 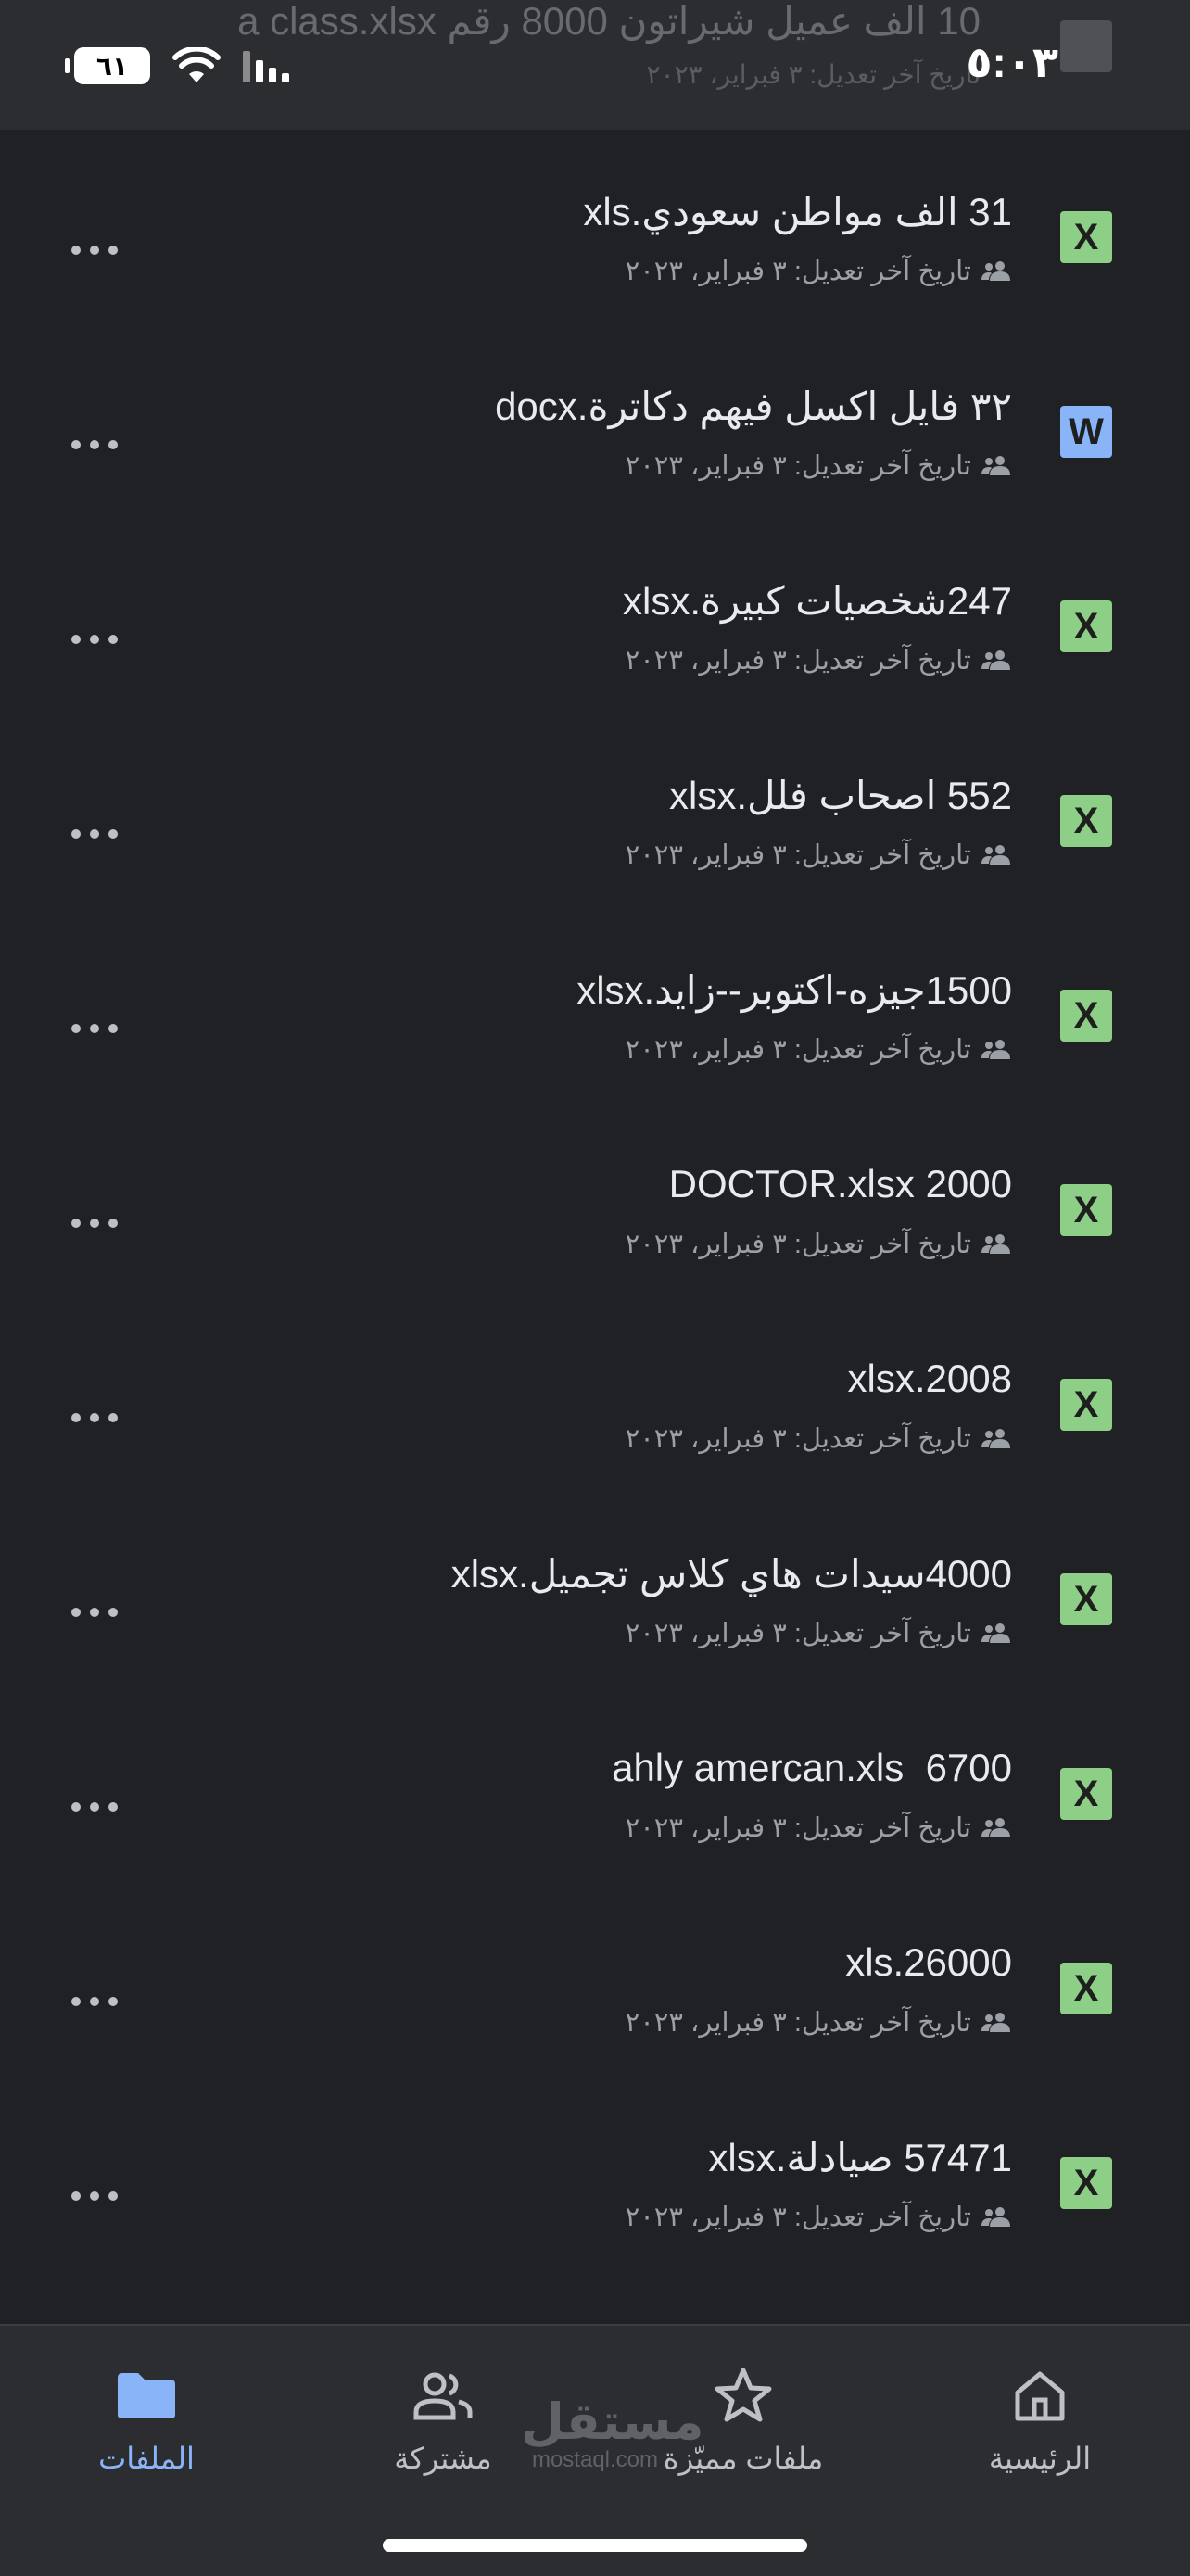 What do you see at coordinates (928, 1962) in the screenshot?
I see `file-title: 26000.xls` at bounding box center [928, 1962].